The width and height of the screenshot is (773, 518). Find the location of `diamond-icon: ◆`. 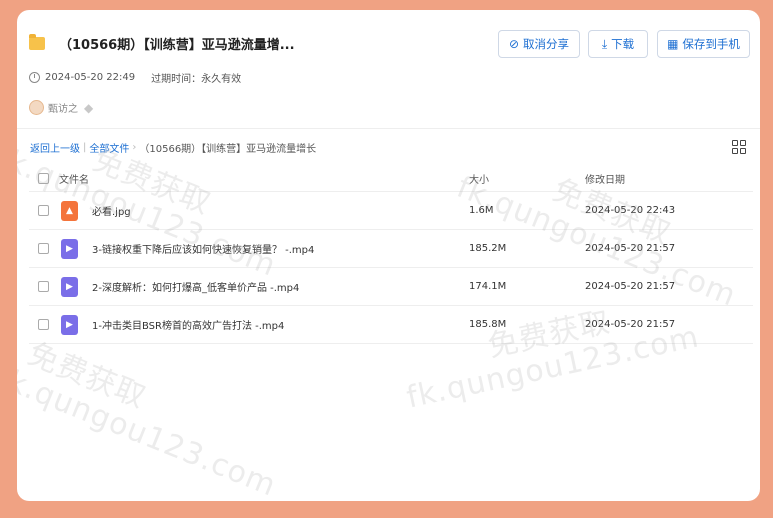

diamond-icon: ◆ is located at coordinates (89, 107).